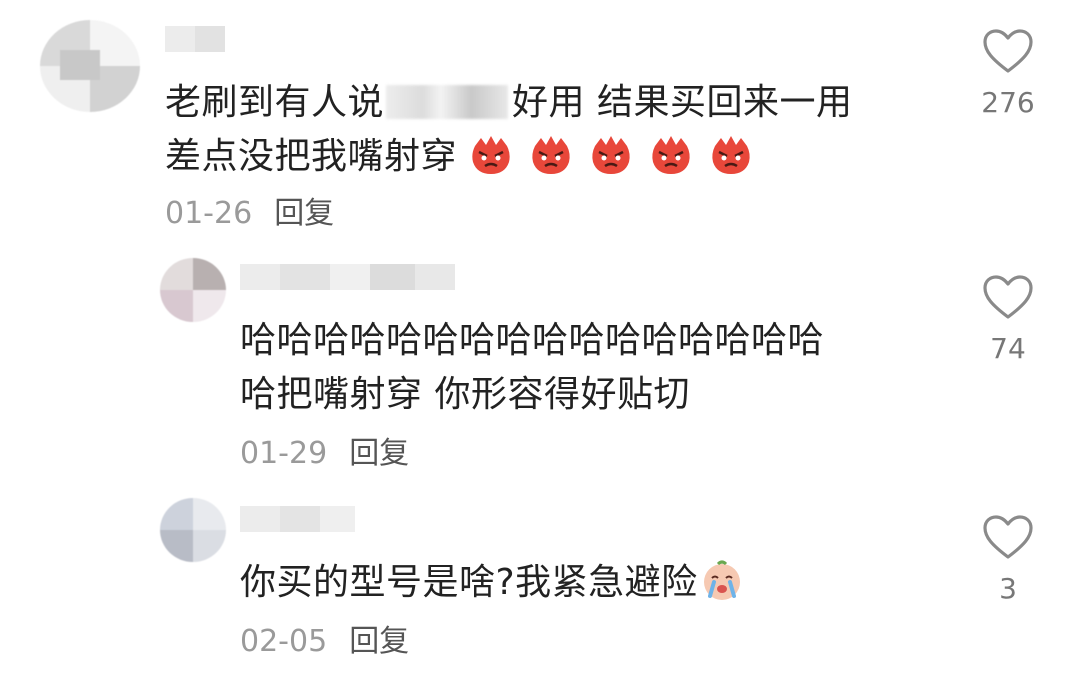 Image resolution: width=1080 pixels, height=674 pixels. I want to click on like-button: 276, so click(1008, 73).